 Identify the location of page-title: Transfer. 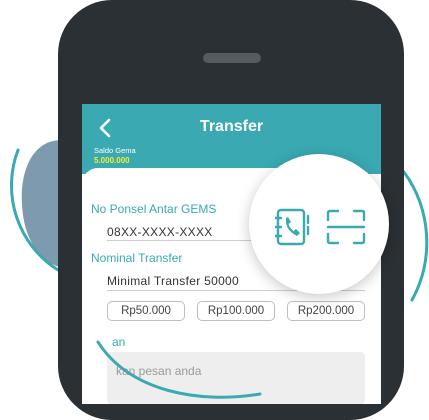
(231, 126).